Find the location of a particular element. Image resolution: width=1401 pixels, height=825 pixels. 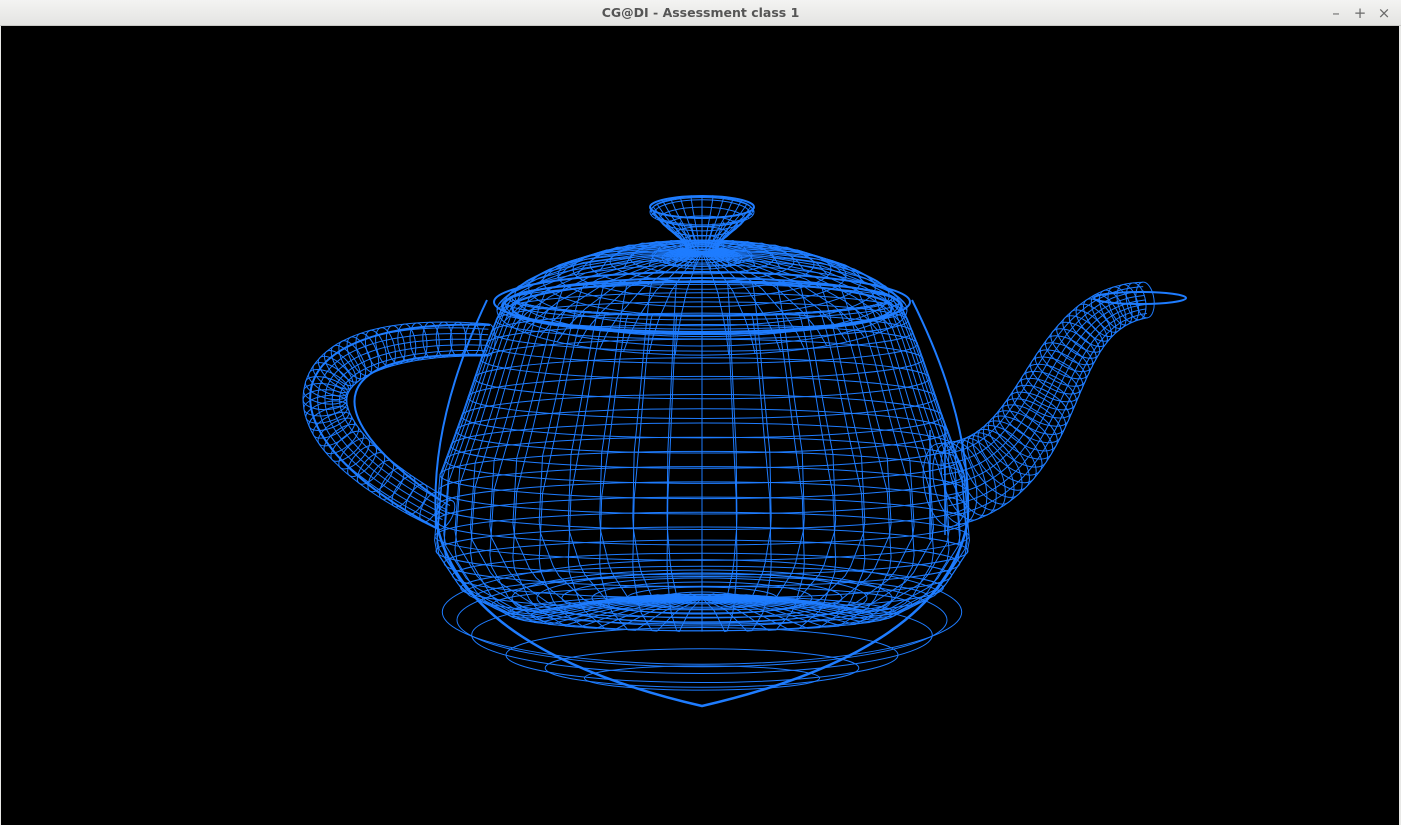

maximize-button: + is located at coordinates (1360, 13).